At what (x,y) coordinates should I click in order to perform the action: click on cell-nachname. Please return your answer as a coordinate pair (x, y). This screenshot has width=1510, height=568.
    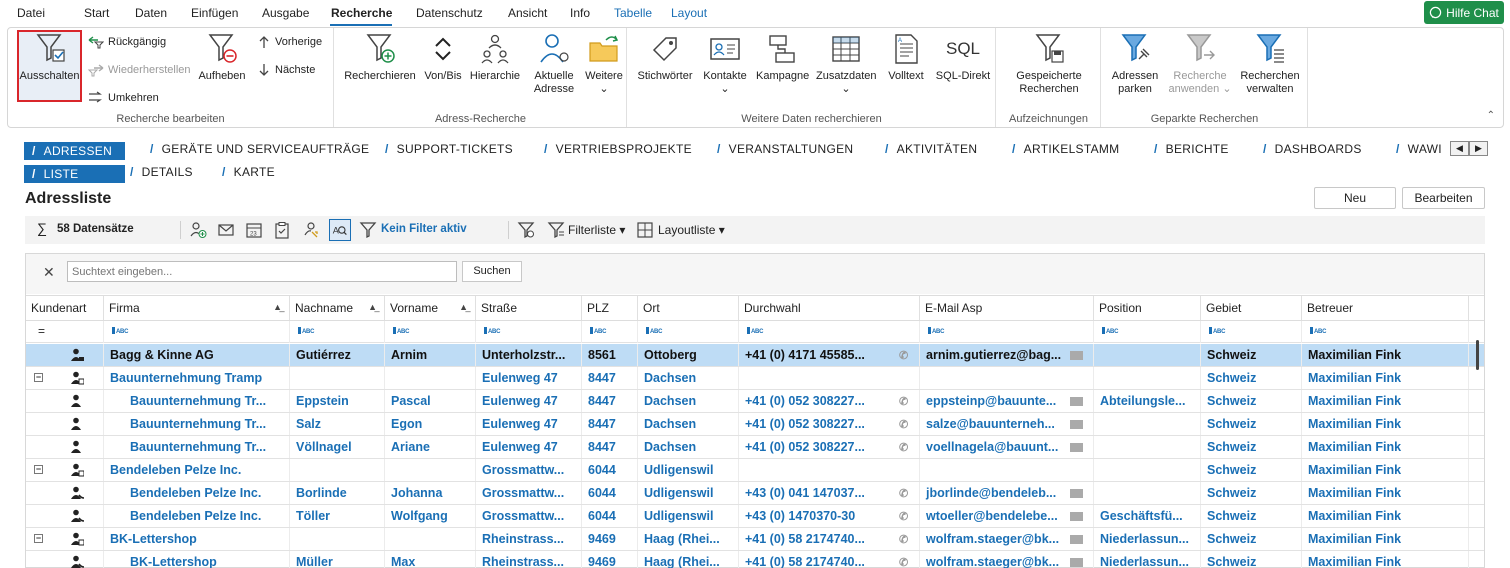
    Looking at the image, I should click on (337, 378).